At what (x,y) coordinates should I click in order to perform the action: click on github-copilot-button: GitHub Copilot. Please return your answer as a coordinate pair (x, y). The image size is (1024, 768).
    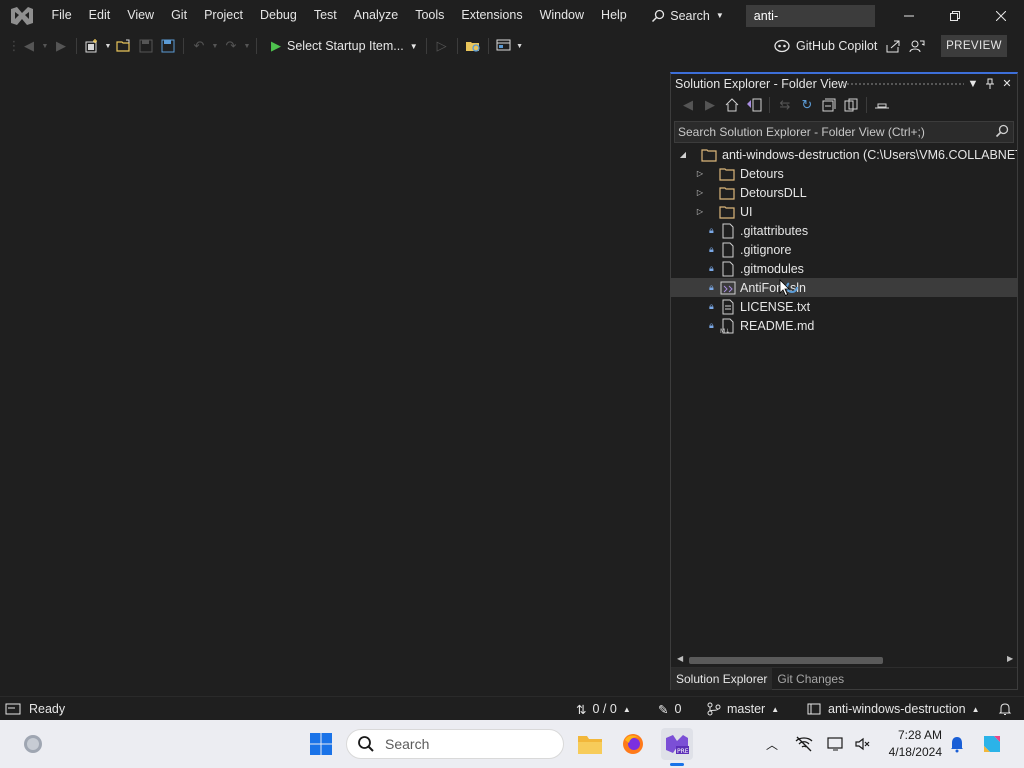
    Looking at the image, I should click on (825, 46).